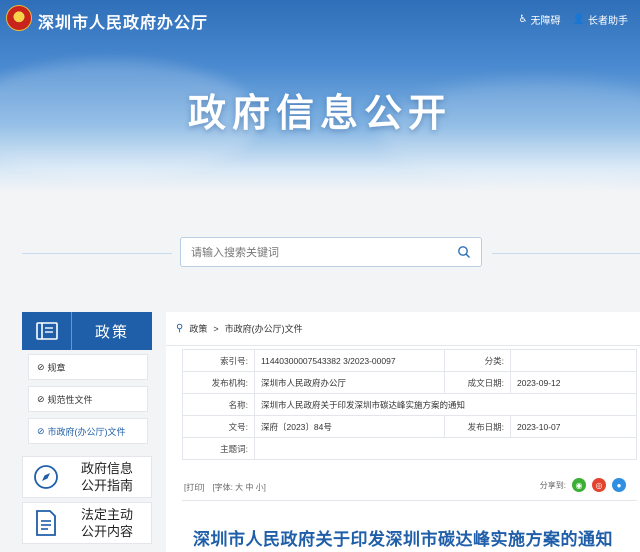 The width and height of the screenshot is (640, 552). Describe the element at coordinates (608, 21) in the screenshot. I see `elder-mode-label: 长者助手` at that location.